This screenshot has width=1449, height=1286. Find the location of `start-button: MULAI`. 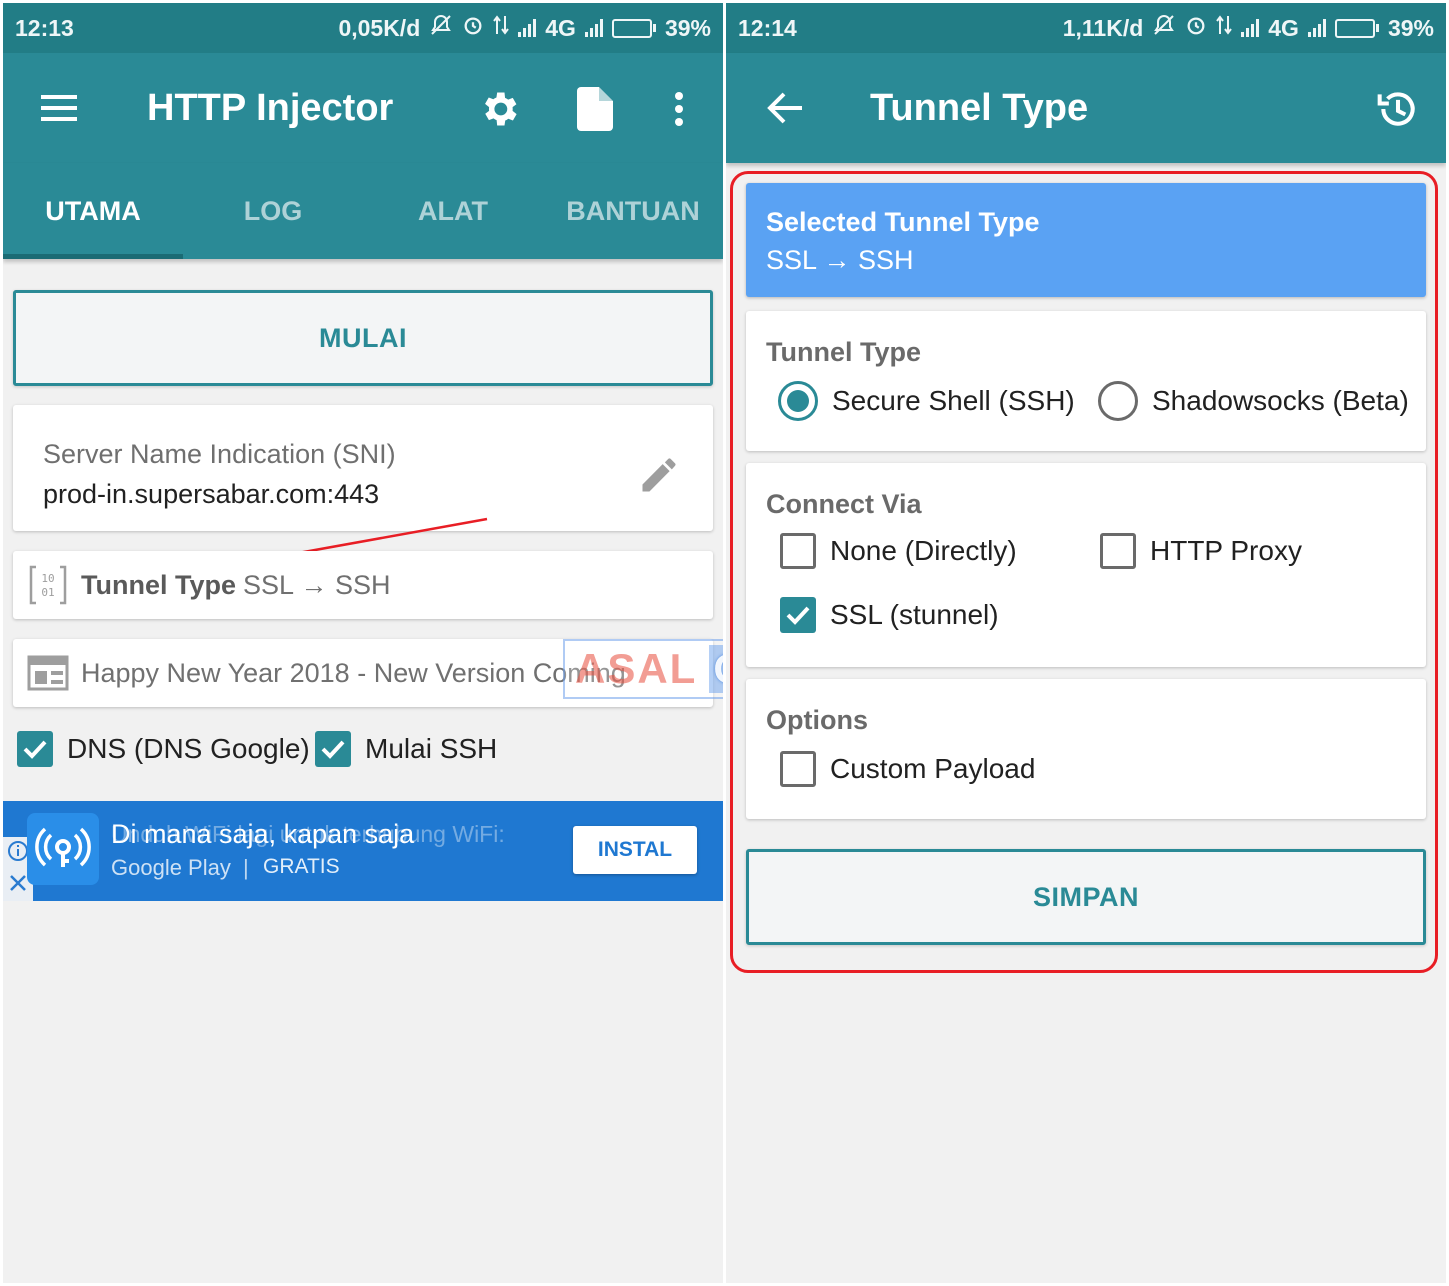

start-button: MULAI is located at coordinates (363, 338).